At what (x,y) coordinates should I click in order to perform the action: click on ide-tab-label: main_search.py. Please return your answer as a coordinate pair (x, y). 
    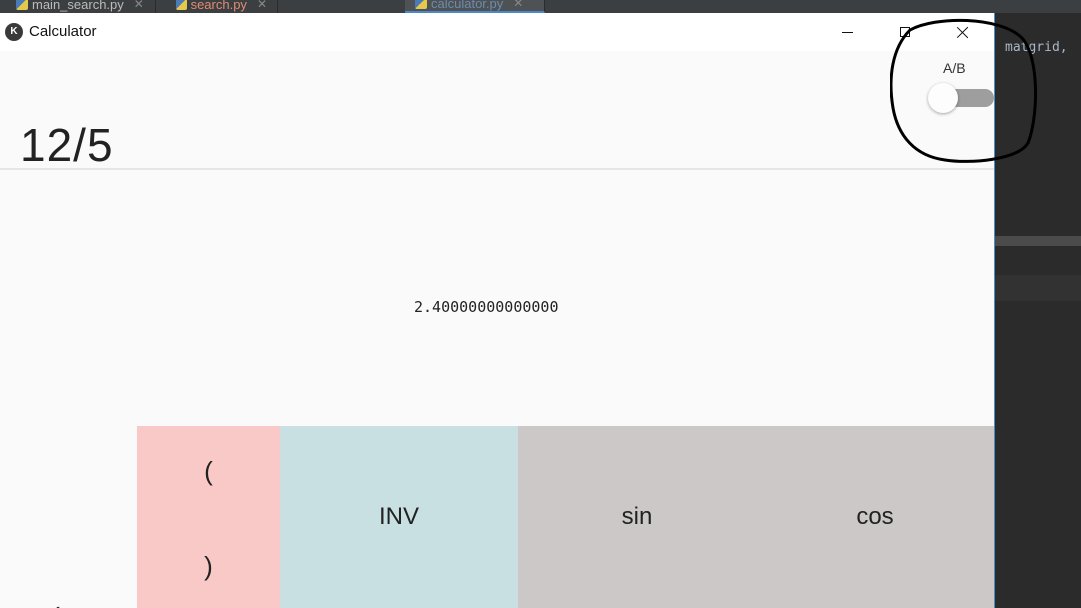
    Looking at the image, I should click on (78, 6).